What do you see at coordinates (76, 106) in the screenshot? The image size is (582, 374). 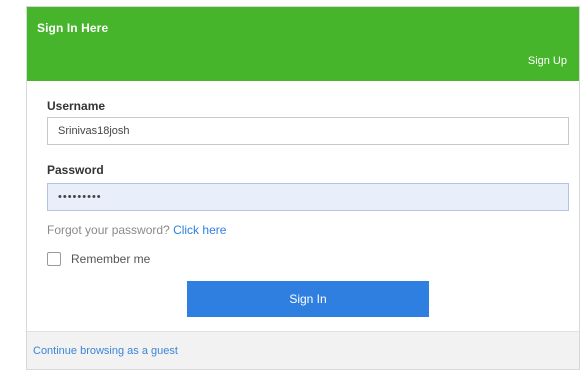 I see `username-label: Username` at bounding box center [76, 106].